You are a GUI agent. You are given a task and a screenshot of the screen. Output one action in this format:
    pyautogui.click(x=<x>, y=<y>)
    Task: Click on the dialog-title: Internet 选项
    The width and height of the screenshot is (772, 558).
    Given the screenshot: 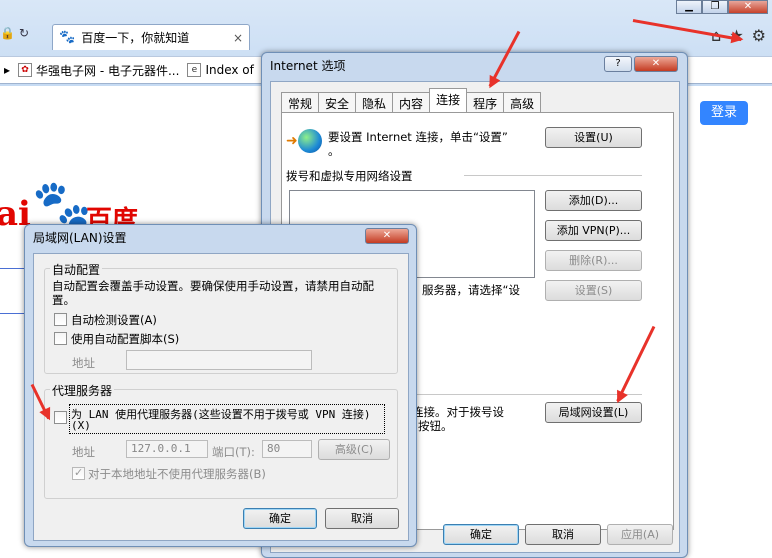 What is the action you would take?
    pyautogui.click(x=308, y=66)
    